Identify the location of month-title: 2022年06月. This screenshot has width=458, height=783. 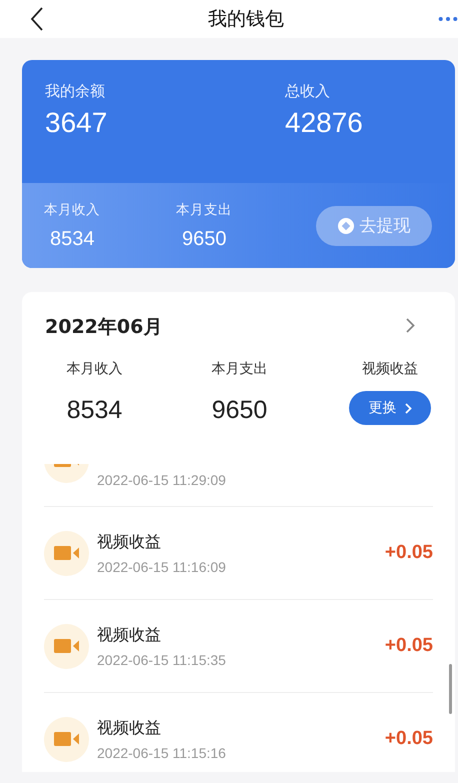
(103, 327).